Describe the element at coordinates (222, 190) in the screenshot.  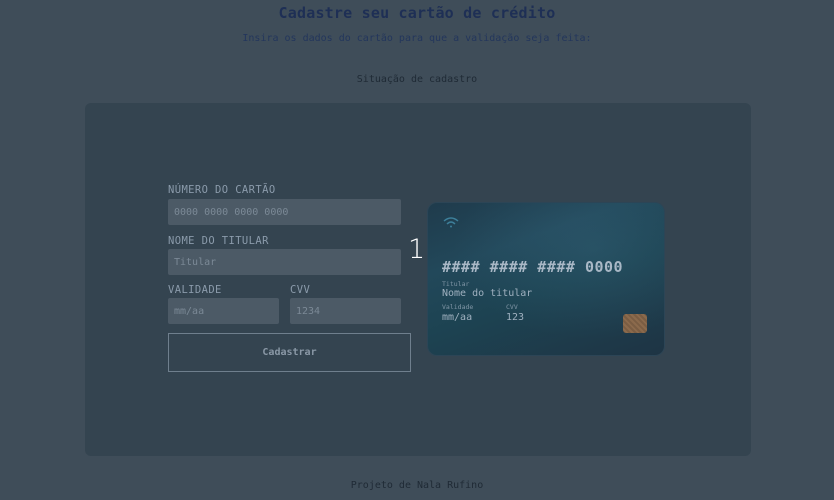
I see `card-number-label: NÚMERO DO CARTÃO` at that location.